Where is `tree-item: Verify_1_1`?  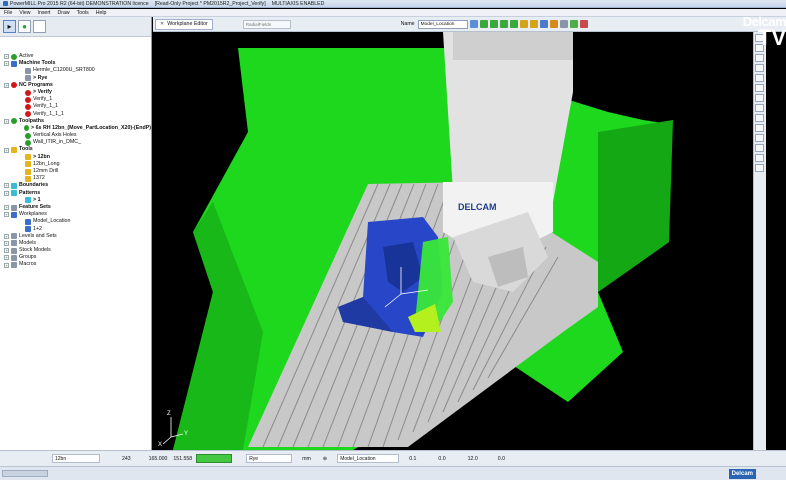
tree-item: Verify_1_1 is located at coordinates (75, 106).